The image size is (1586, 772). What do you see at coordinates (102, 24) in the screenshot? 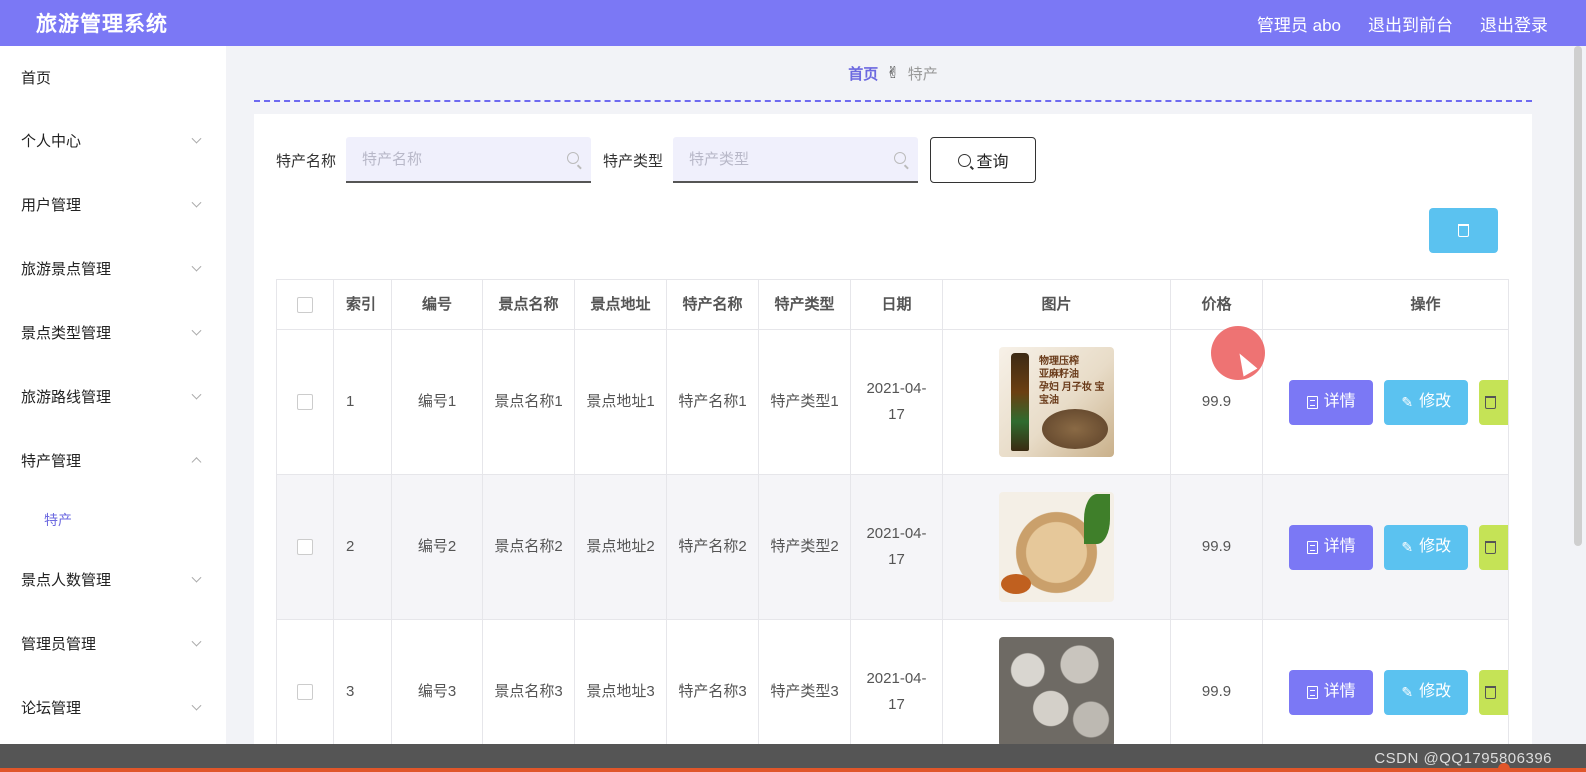
I see `app-title: 旅游管理系统` at bounding box center [102, 24].